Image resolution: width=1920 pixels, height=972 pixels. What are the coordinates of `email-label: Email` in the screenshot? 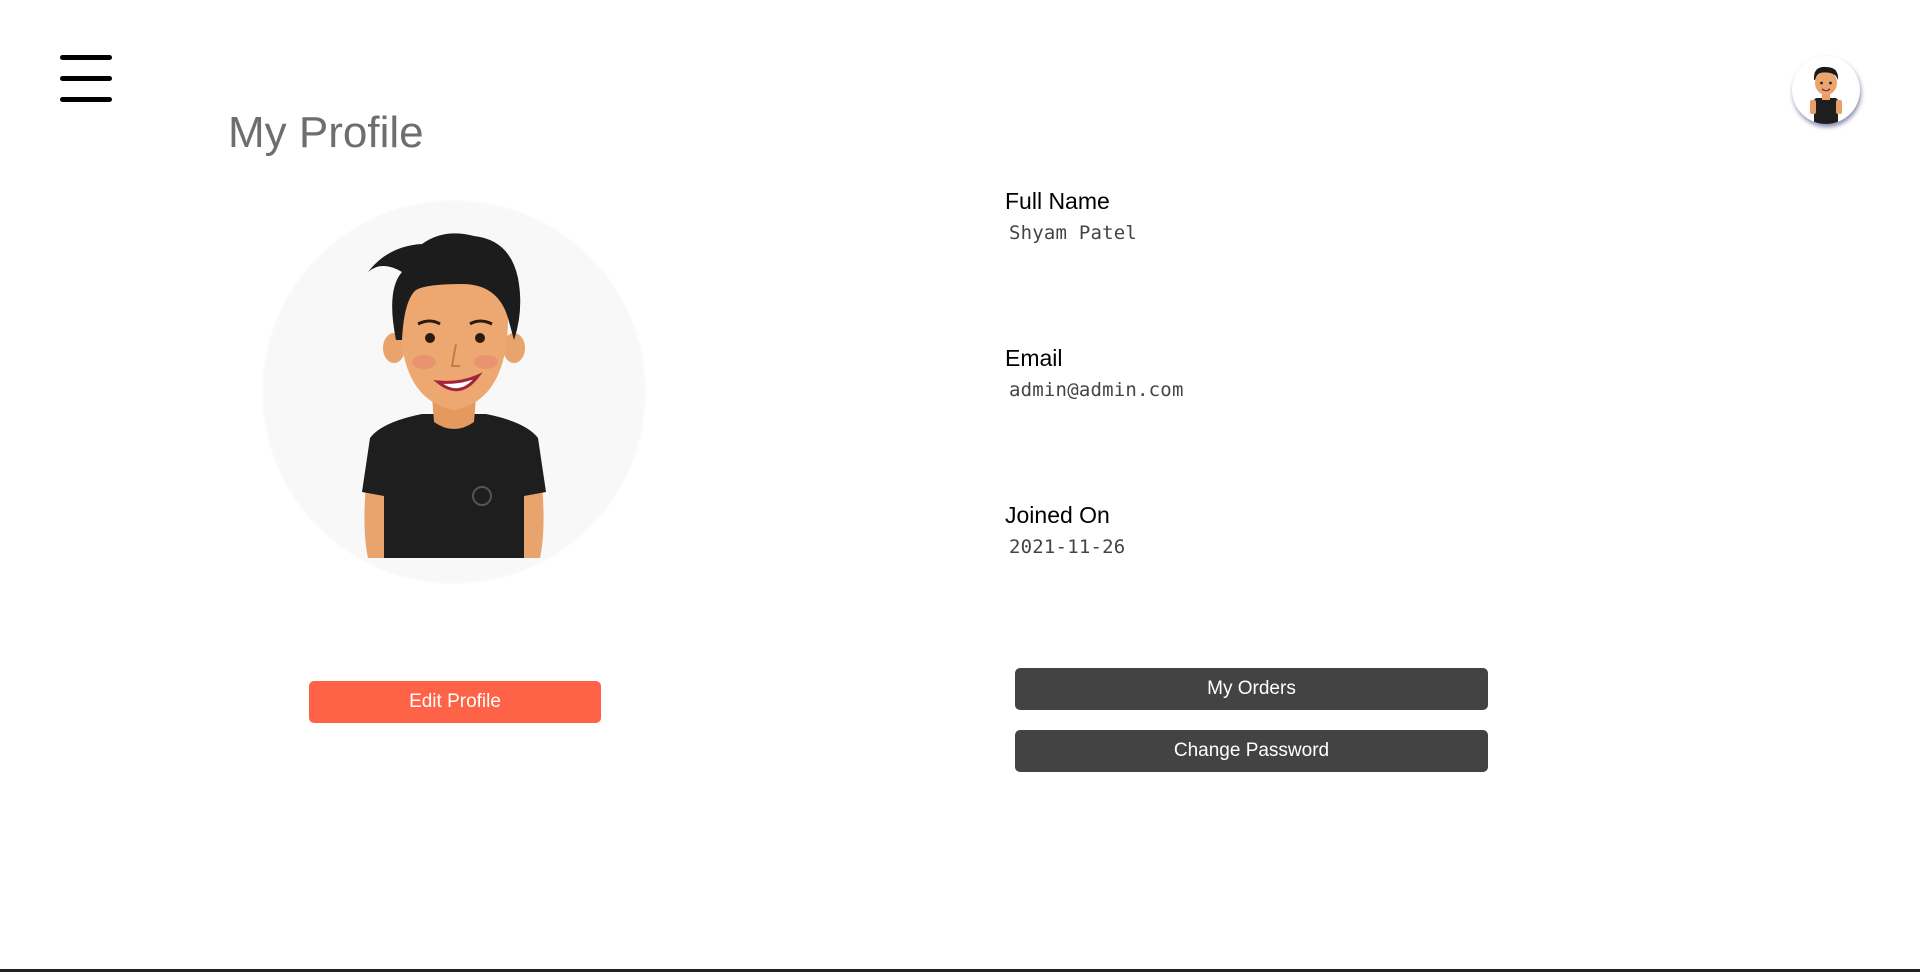 It's located at (1034, 358).